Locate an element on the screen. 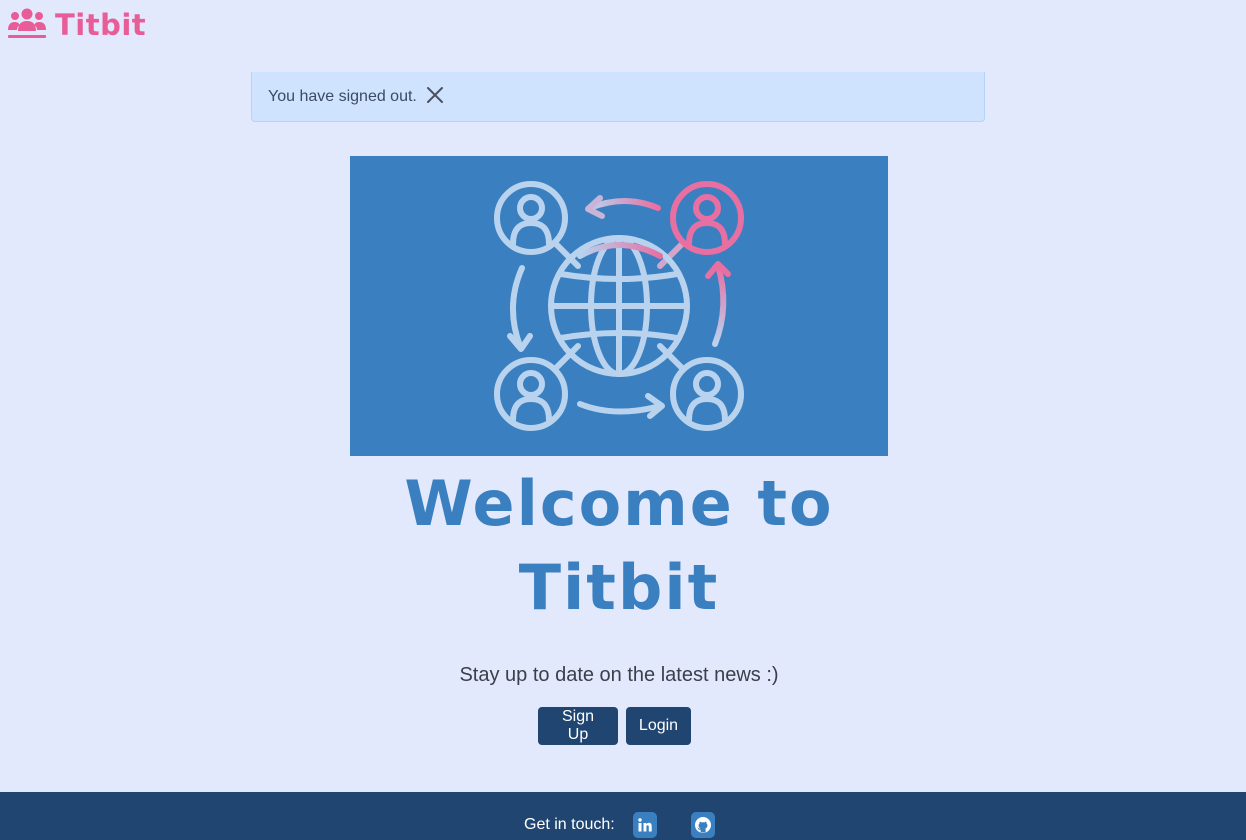 The image size is (1246, 840). sign-up-button: Sign Up is located at coordinates (578, 726).